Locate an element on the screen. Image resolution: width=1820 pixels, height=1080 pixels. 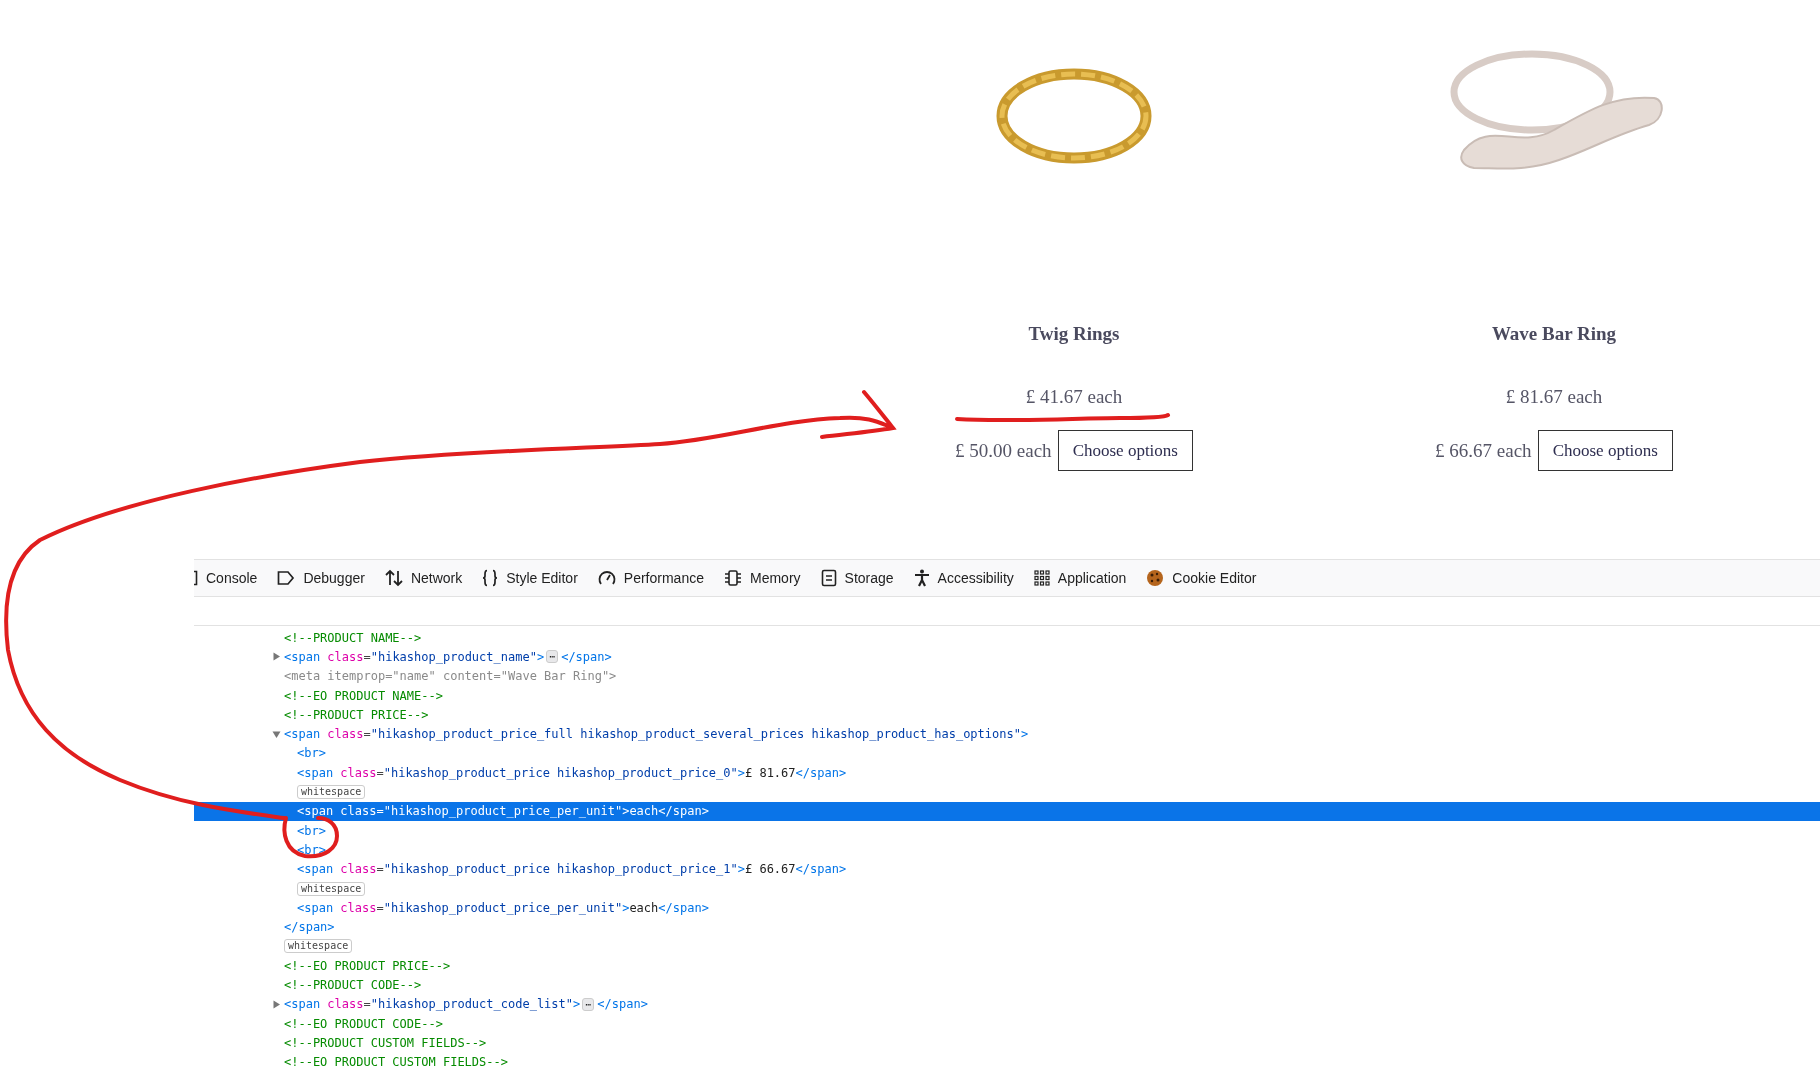
product-name: Twig Rings is located at coordinates (1074, 334).